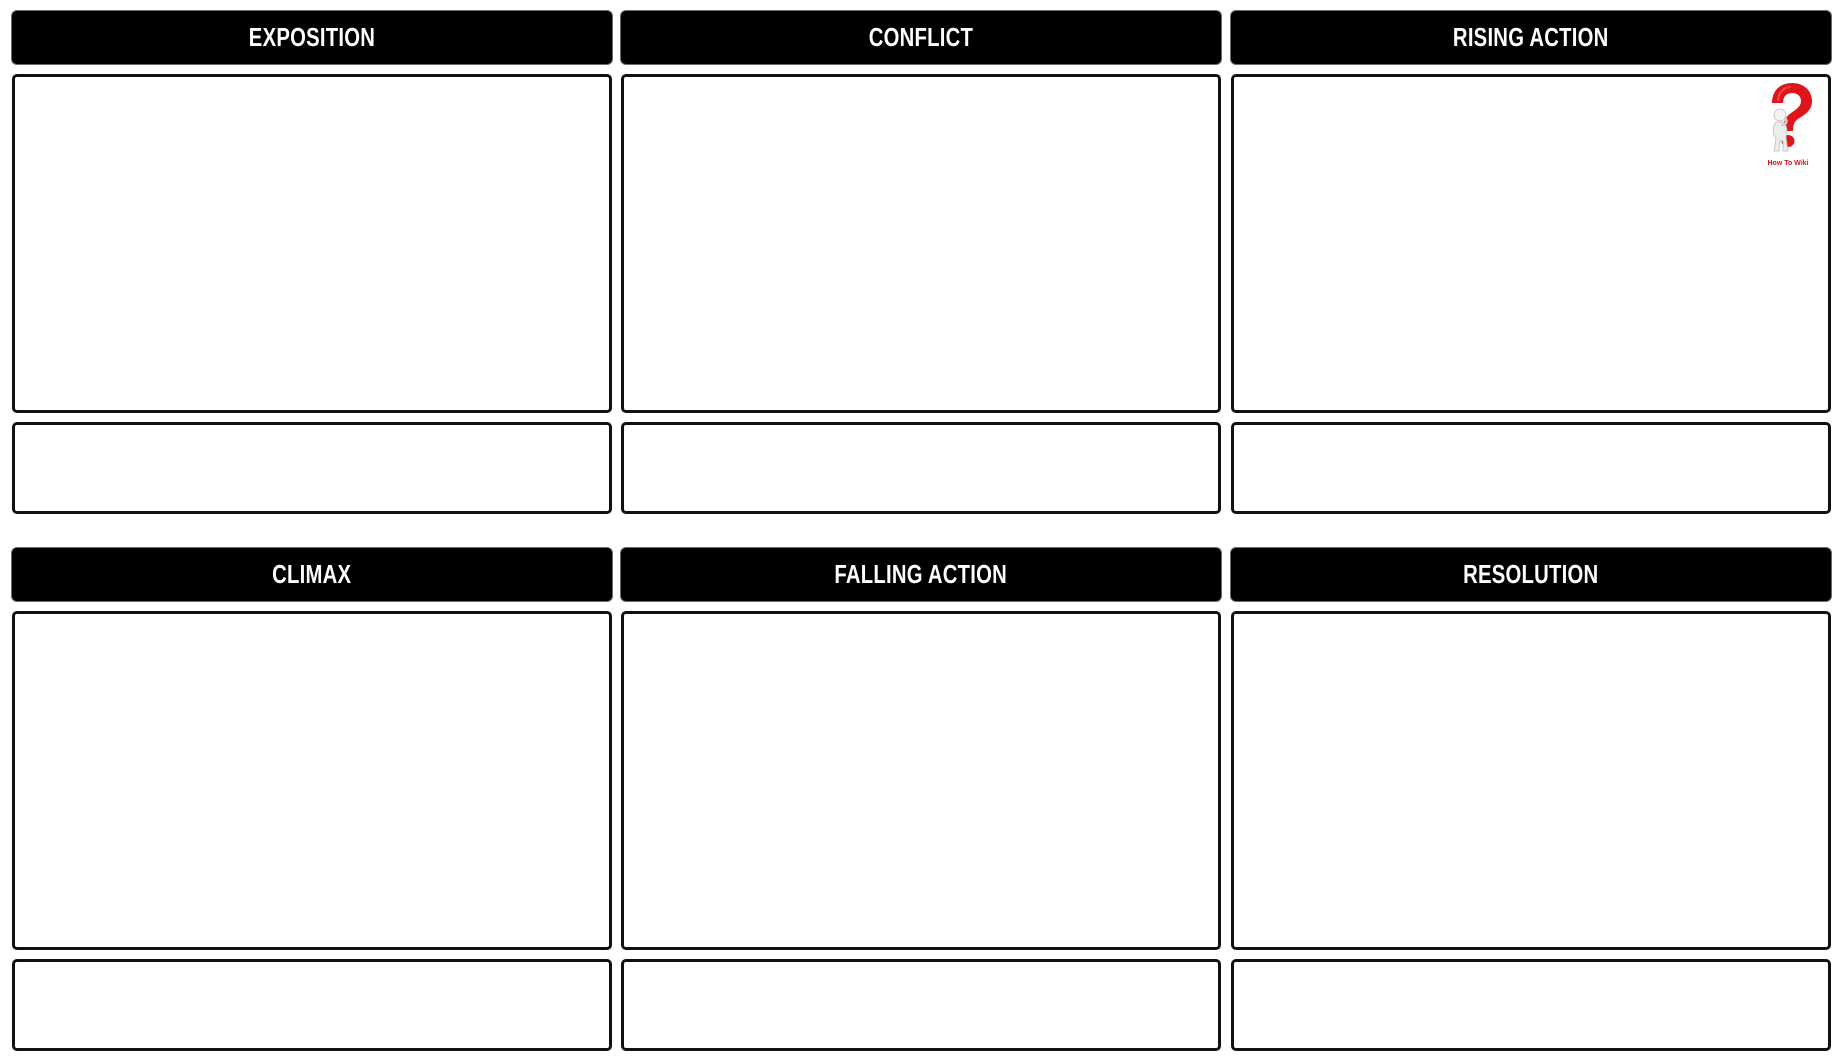  I want to click on cell-title: CLIMAX, so click(312, 574).